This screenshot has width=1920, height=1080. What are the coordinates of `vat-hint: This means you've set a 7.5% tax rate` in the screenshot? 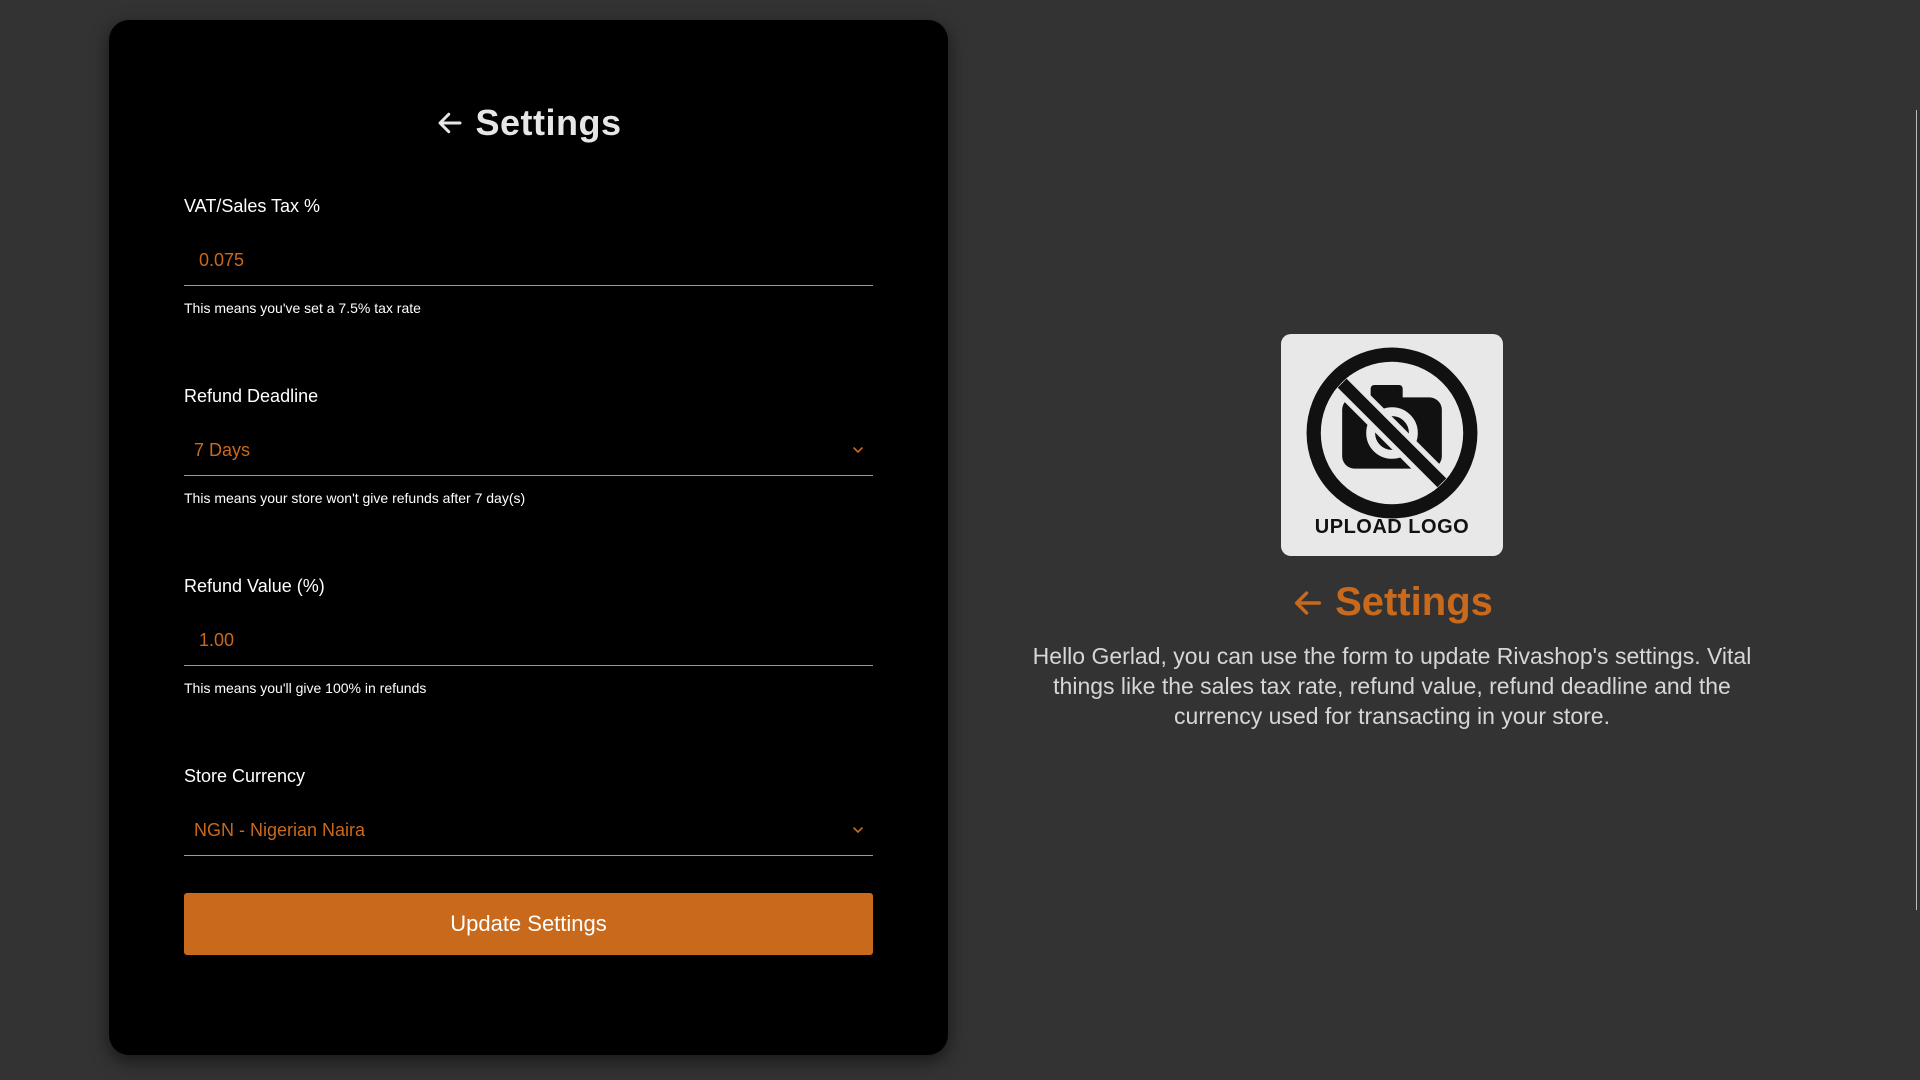 It's located at (302, 308).